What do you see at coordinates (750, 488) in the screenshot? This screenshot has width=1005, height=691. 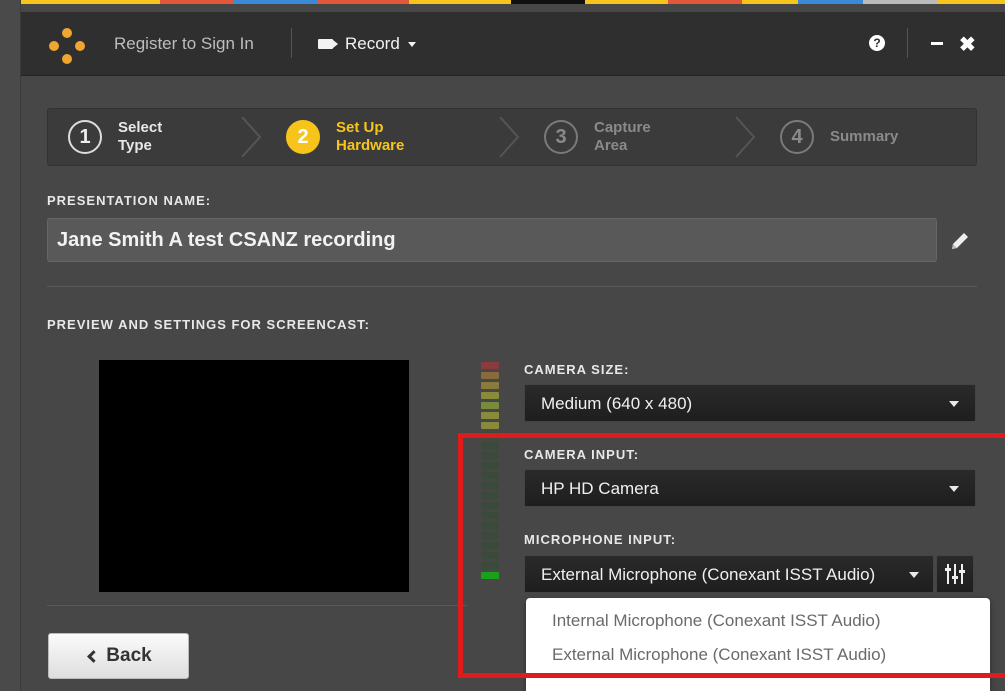 I see `camera-input-select: HP HD Camera` at bounding box center [750, 488].